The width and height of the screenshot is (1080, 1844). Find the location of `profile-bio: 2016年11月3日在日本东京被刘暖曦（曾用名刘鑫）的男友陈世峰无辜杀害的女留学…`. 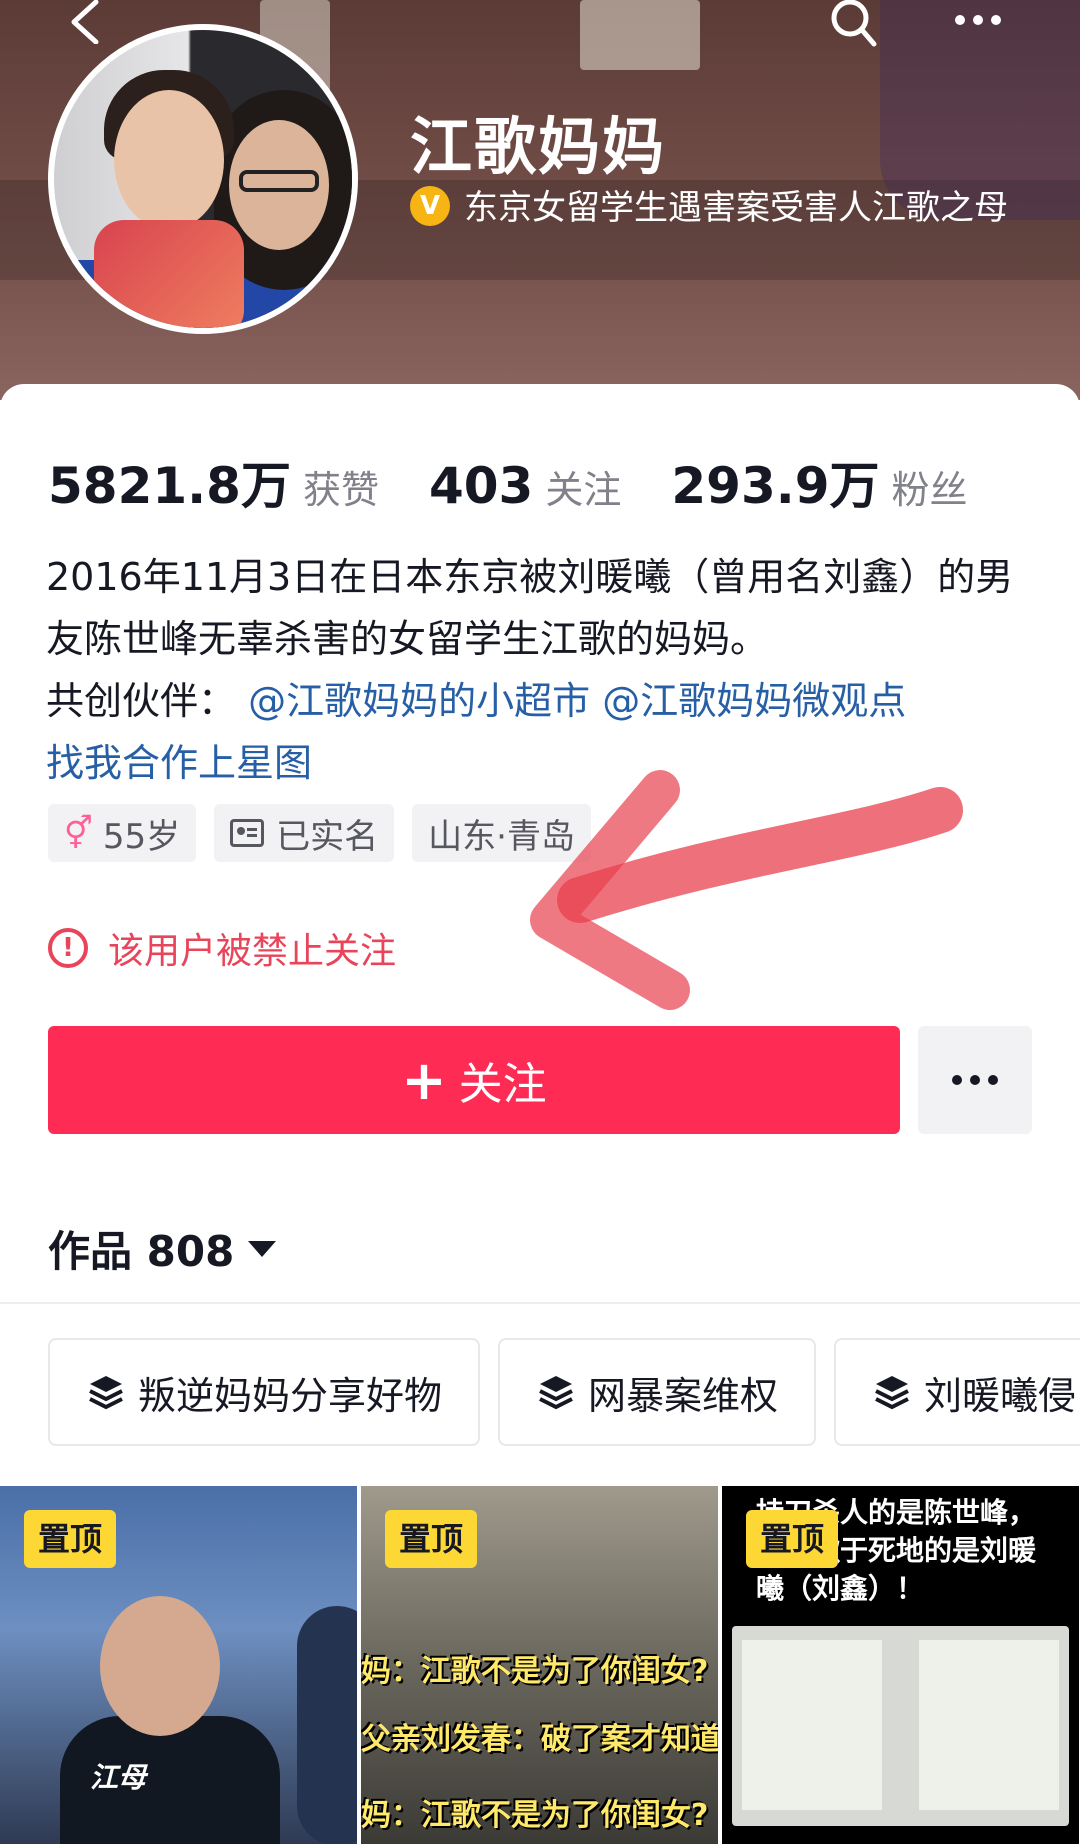

profile-bio: 2016年11月3日在日本东京被刘暖曦（曾用名刘鑫）的男友陈世峰无辜杀害的女留学… is located at coordinates (546, 670).